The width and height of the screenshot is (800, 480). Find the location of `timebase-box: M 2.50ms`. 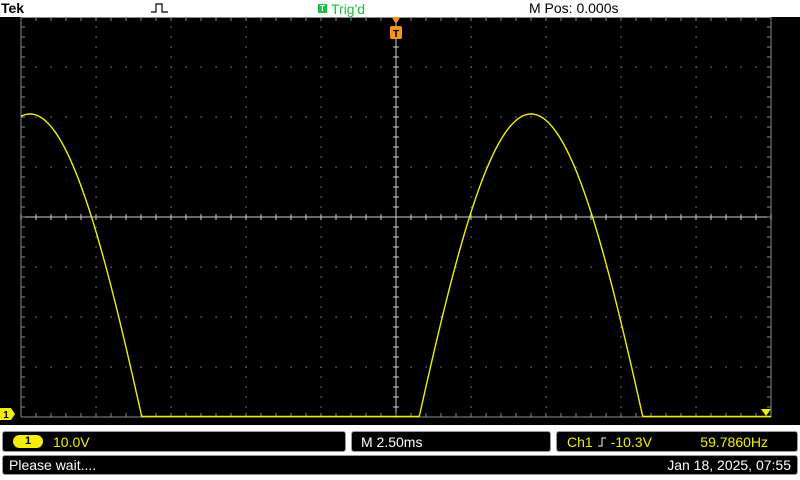

timebase-box: M 2.50ms is located at coordinates (451, 441).